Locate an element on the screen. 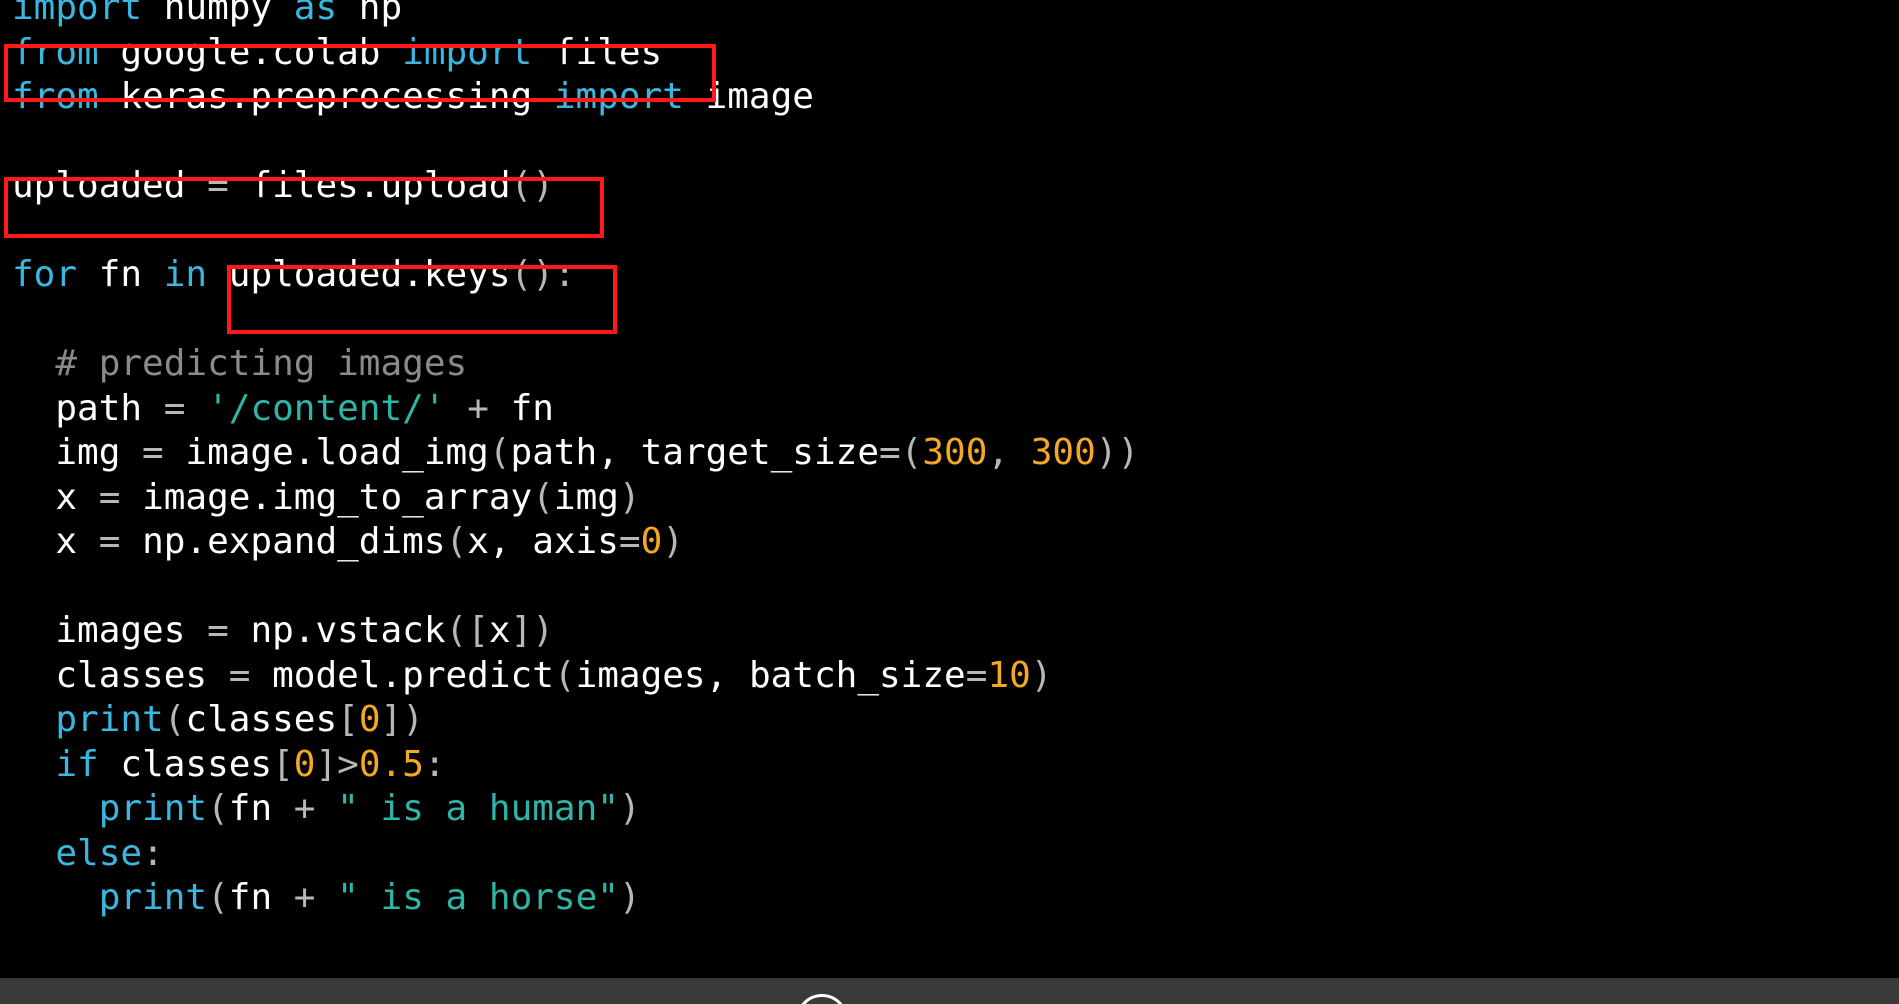 This screenshot has height=1004, width=1899. code-token: 0.5 is located at coordinates (391, 764).